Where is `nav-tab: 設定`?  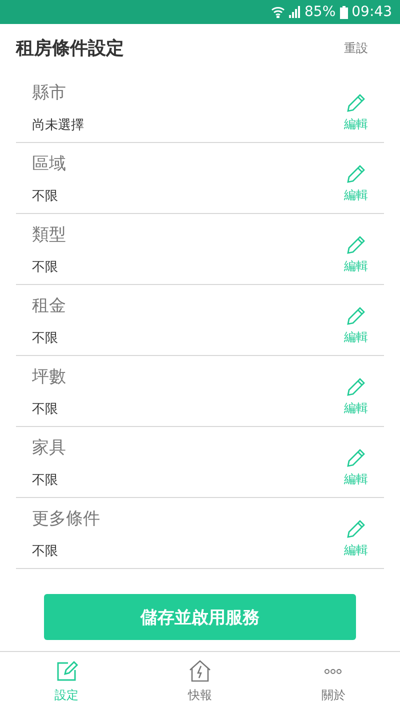
nav-tab: 設定 is located at coordinates (67, 681).